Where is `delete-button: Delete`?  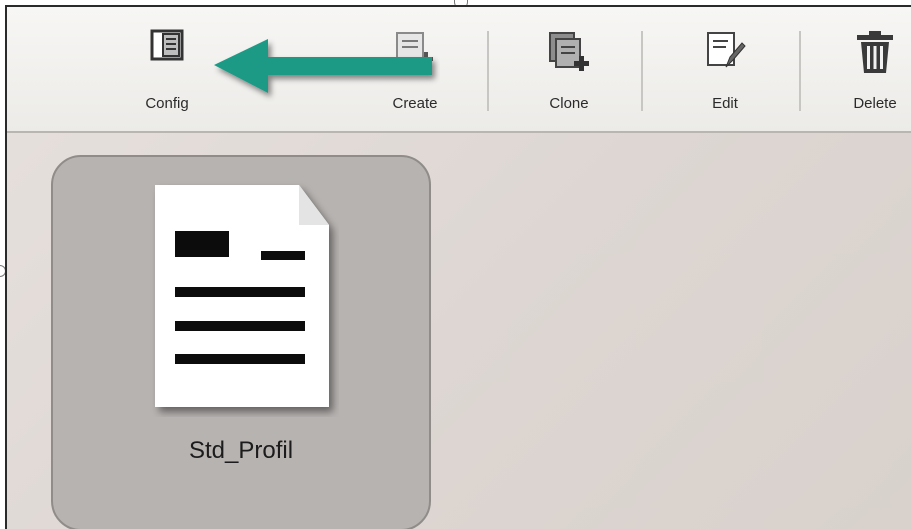
delete-button: Delete is located at coordinates (869, 69).